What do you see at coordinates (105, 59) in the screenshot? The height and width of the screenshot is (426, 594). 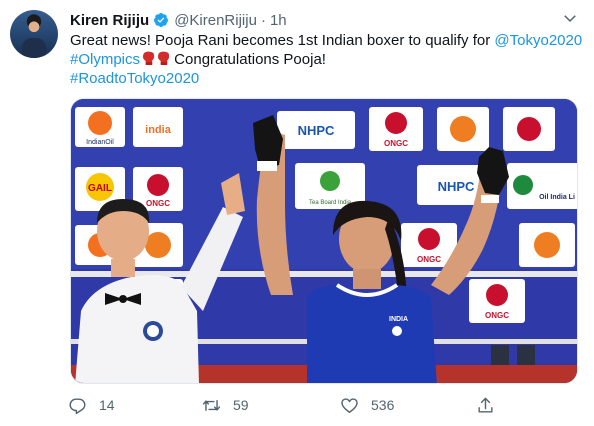 I see `hashtag-link: #Olympics` at bounding box center [105, 59].